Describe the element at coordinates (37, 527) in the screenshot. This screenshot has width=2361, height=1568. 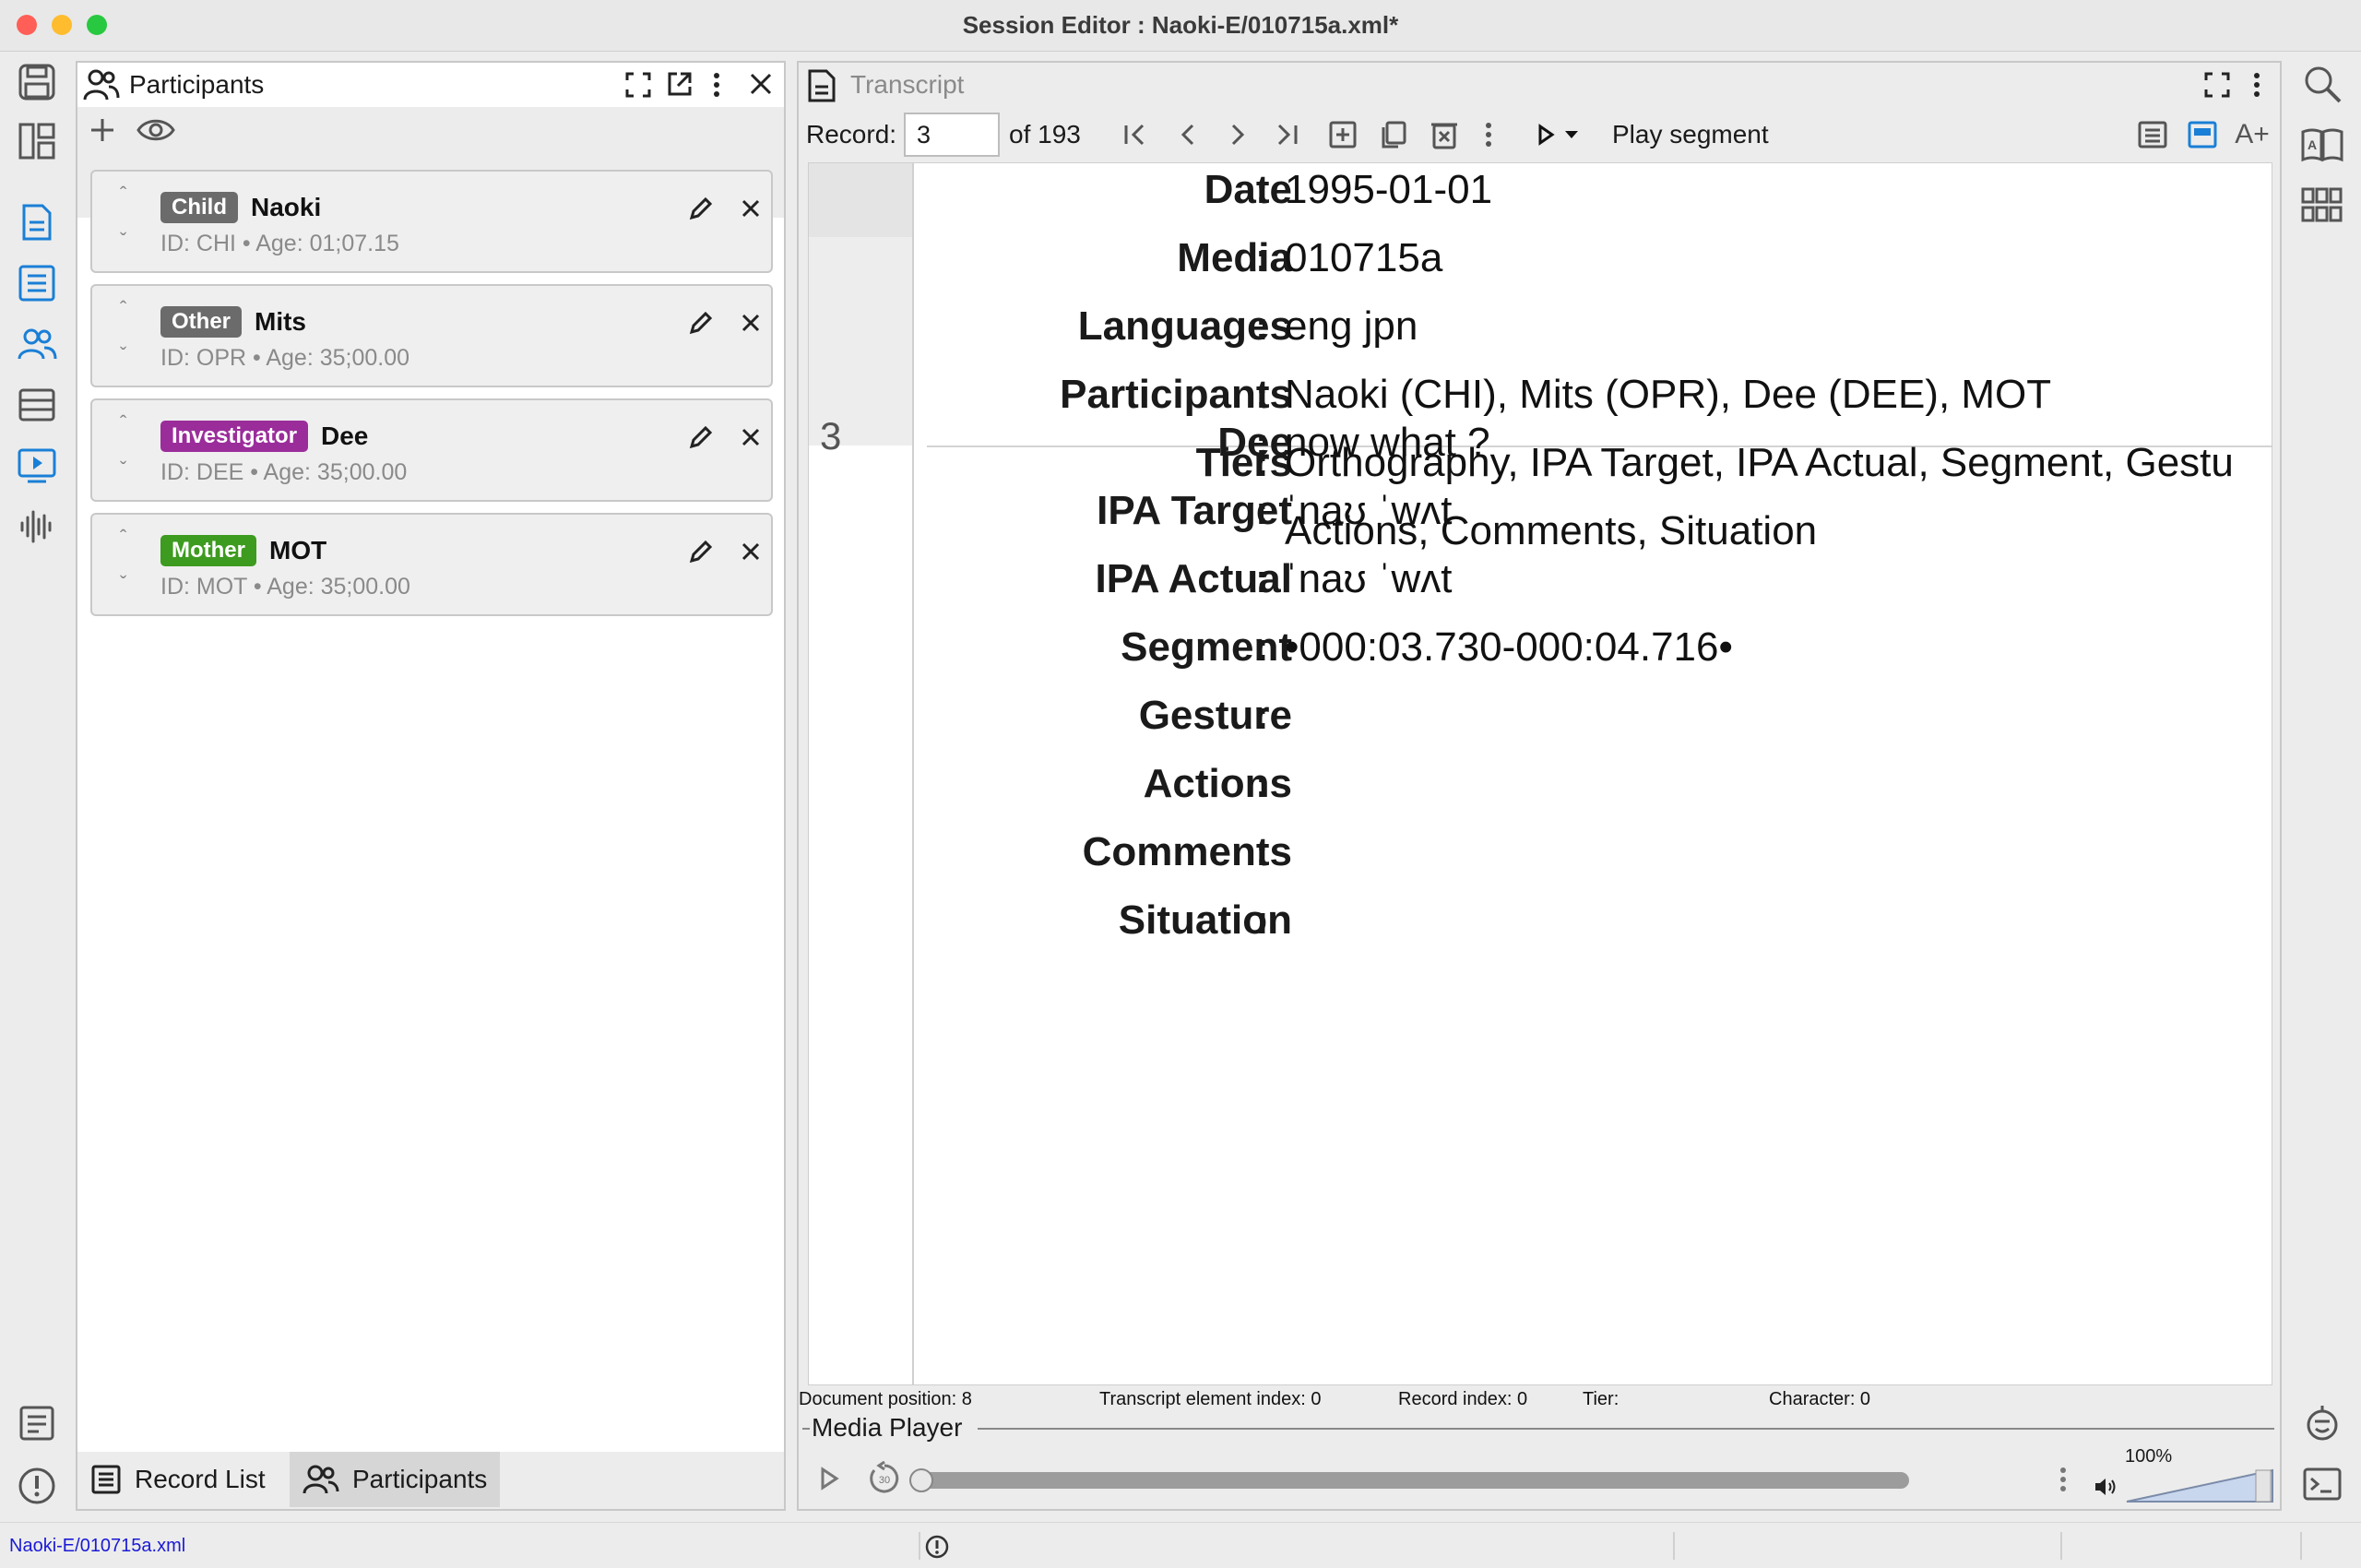
I see `waveform-icon` at that location.